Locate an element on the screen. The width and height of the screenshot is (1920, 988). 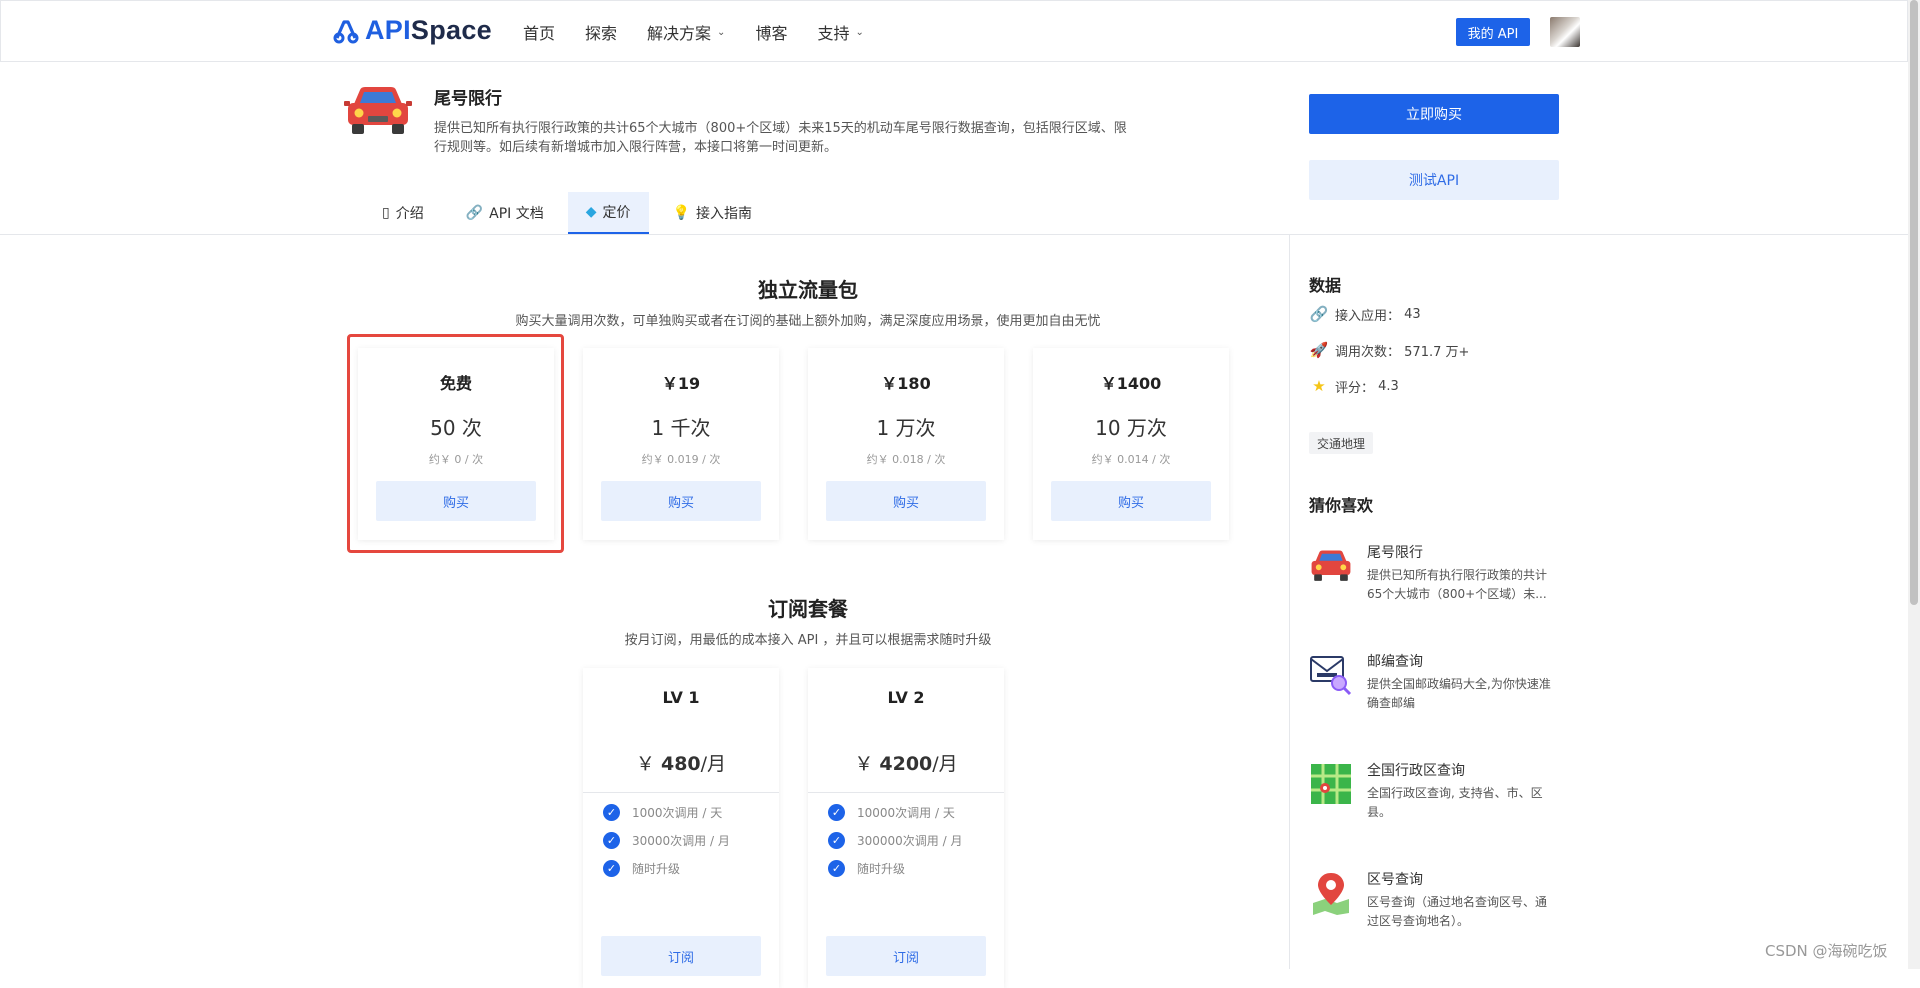
buy-now-button: 立即购买 is located at coordinates (1434, 114).